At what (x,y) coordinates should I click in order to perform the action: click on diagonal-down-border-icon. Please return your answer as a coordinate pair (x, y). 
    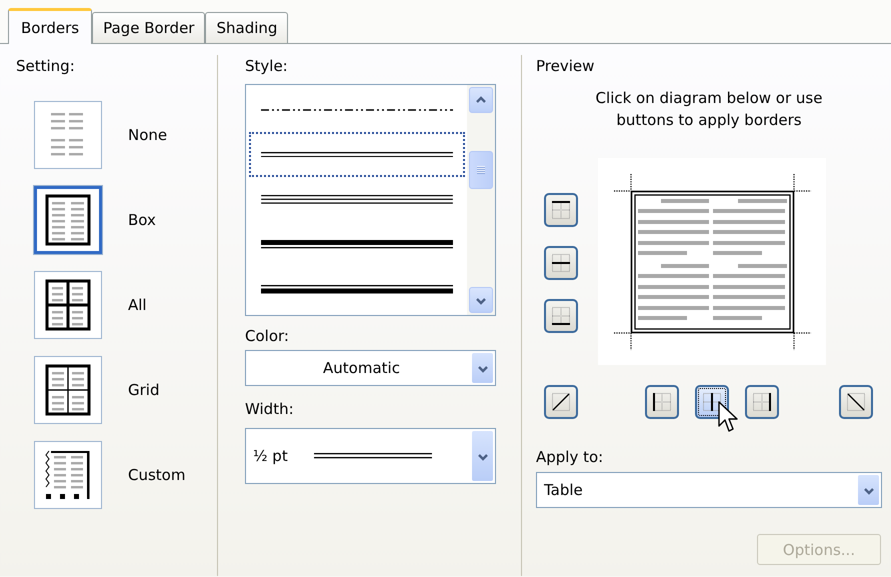
    Looking at the image, I should click on (856, 402).